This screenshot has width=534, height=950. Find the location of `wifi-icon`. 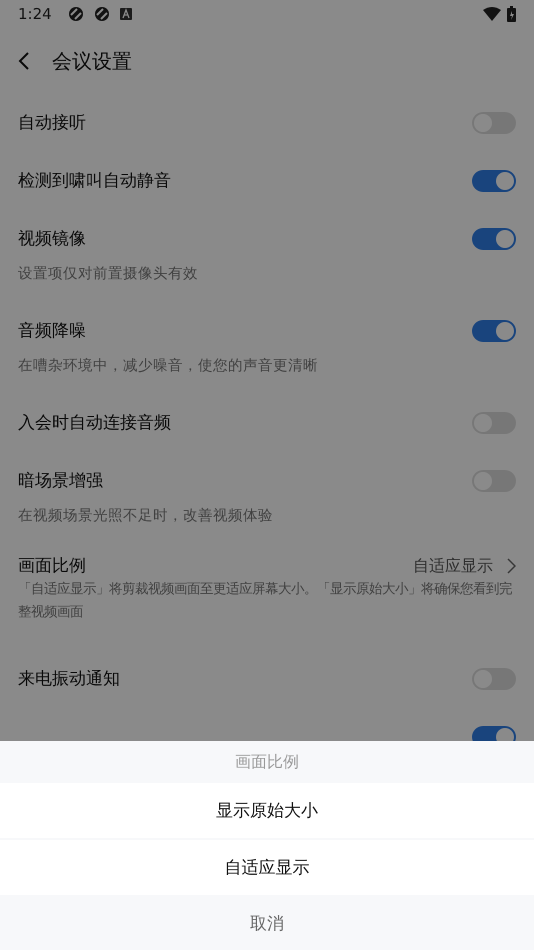

wifi-icon is located at coordinates (492, 14).